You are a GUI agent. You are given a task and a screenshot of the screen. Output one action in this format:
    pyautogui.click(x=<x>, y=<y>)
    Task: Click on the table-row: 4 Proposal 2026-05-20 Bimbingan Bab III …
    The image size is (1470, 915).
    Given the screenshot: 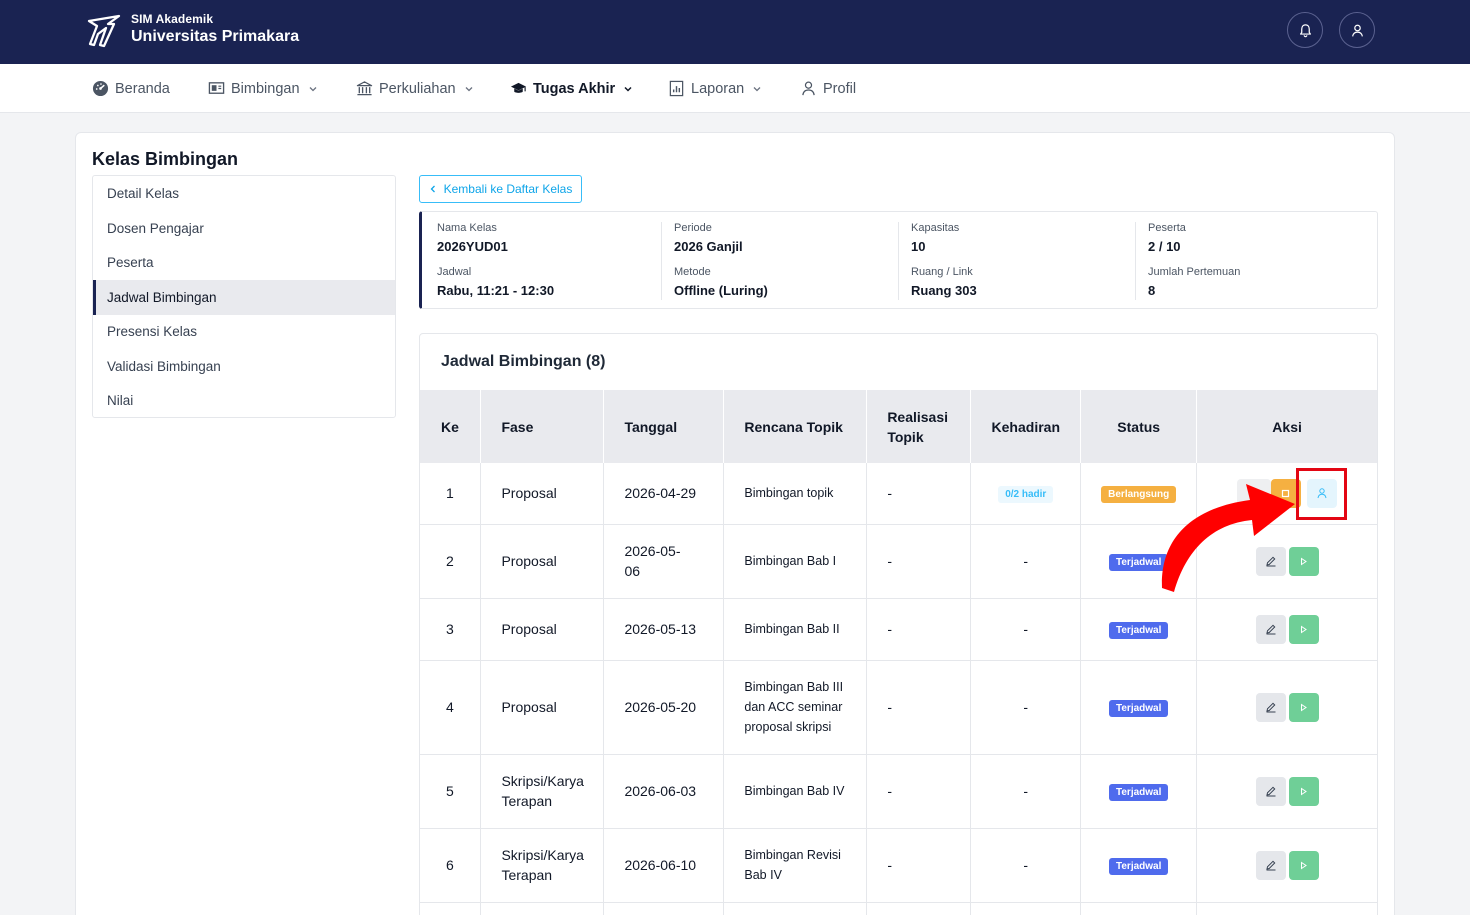 What is the action you would take?
    pyautogui.click(x=898, y=707)
    